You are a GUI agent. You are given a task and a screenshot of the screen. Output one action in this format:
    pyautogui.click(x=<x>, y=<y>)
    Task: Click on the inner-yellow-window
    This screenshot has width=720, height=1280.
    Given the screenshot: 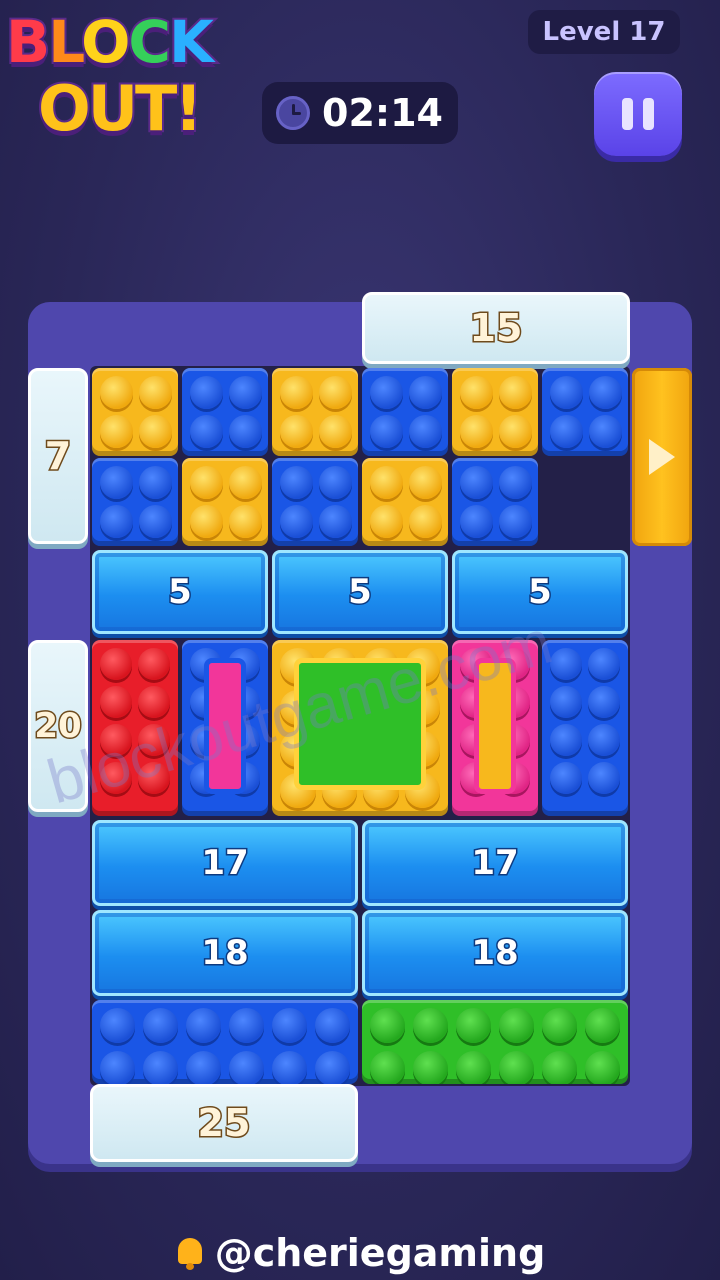 What is the action you would take?
    pyautogui.click(x=495, y=726)
    